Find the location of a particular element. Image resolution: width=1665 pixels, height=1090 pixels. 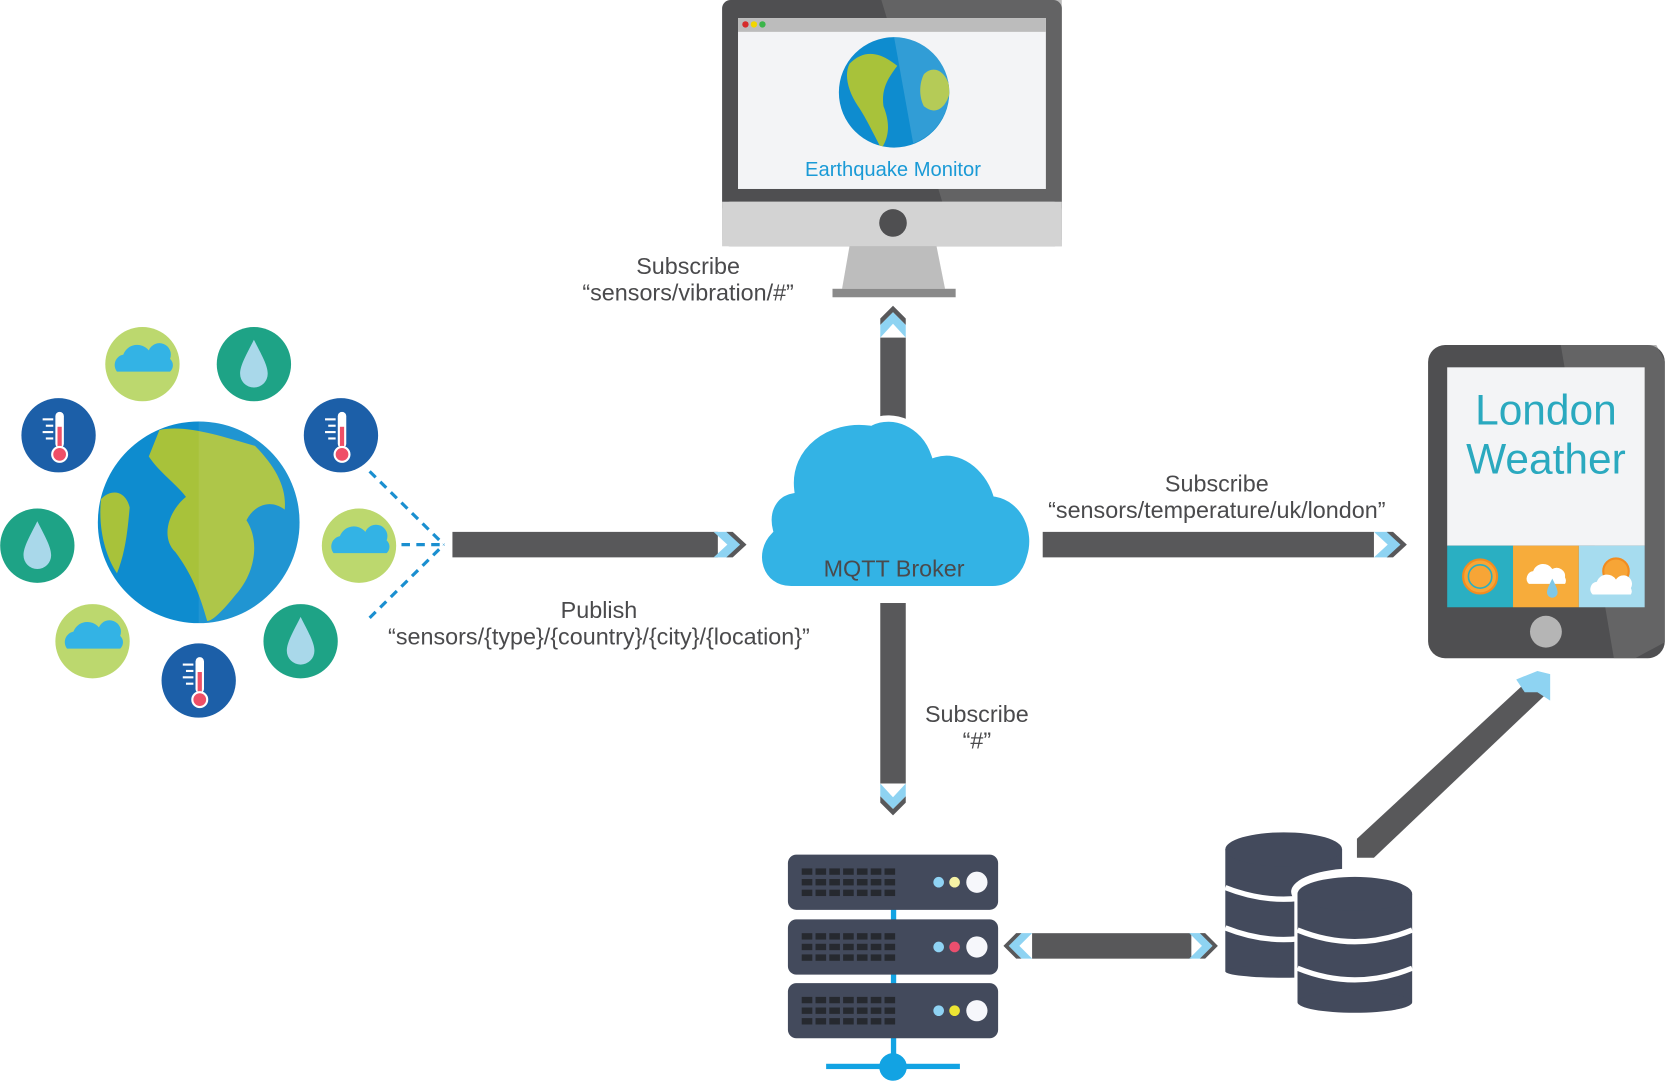

earth-globe-icon is located at coordinates (198, 522).